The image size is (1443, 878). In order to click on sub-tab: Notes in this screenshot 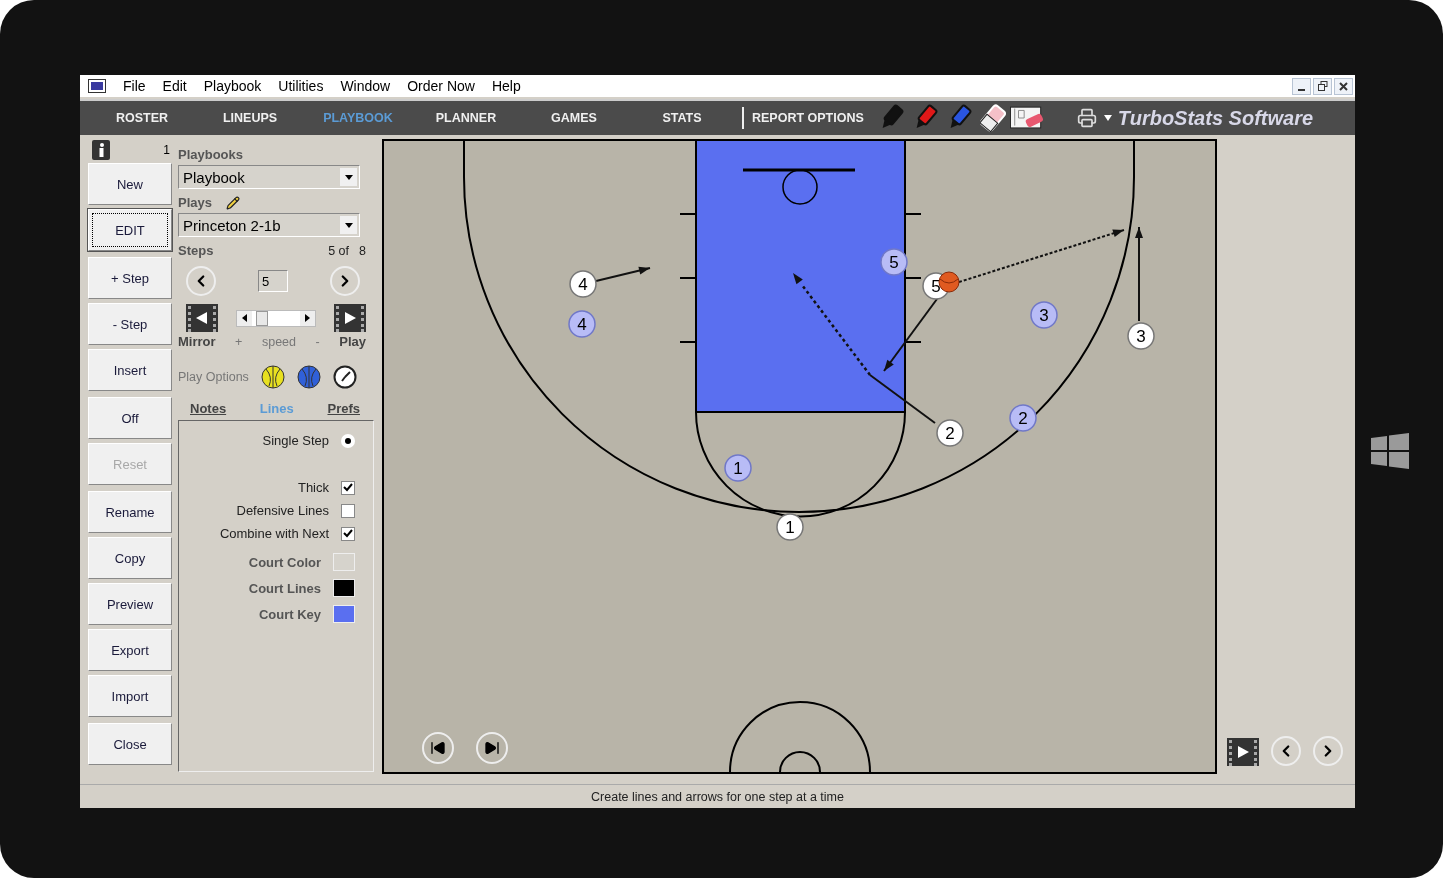, I will do `click(208, 408)`.